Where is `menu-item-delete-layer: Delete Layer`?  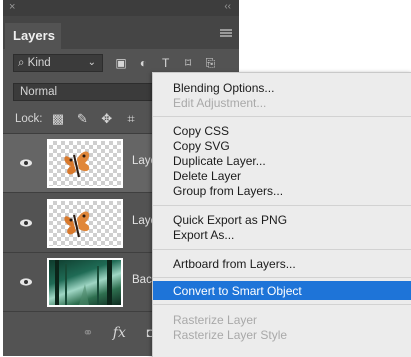
menu-item-delete-layer: Delete Layer is located at coordinates (207, 176).